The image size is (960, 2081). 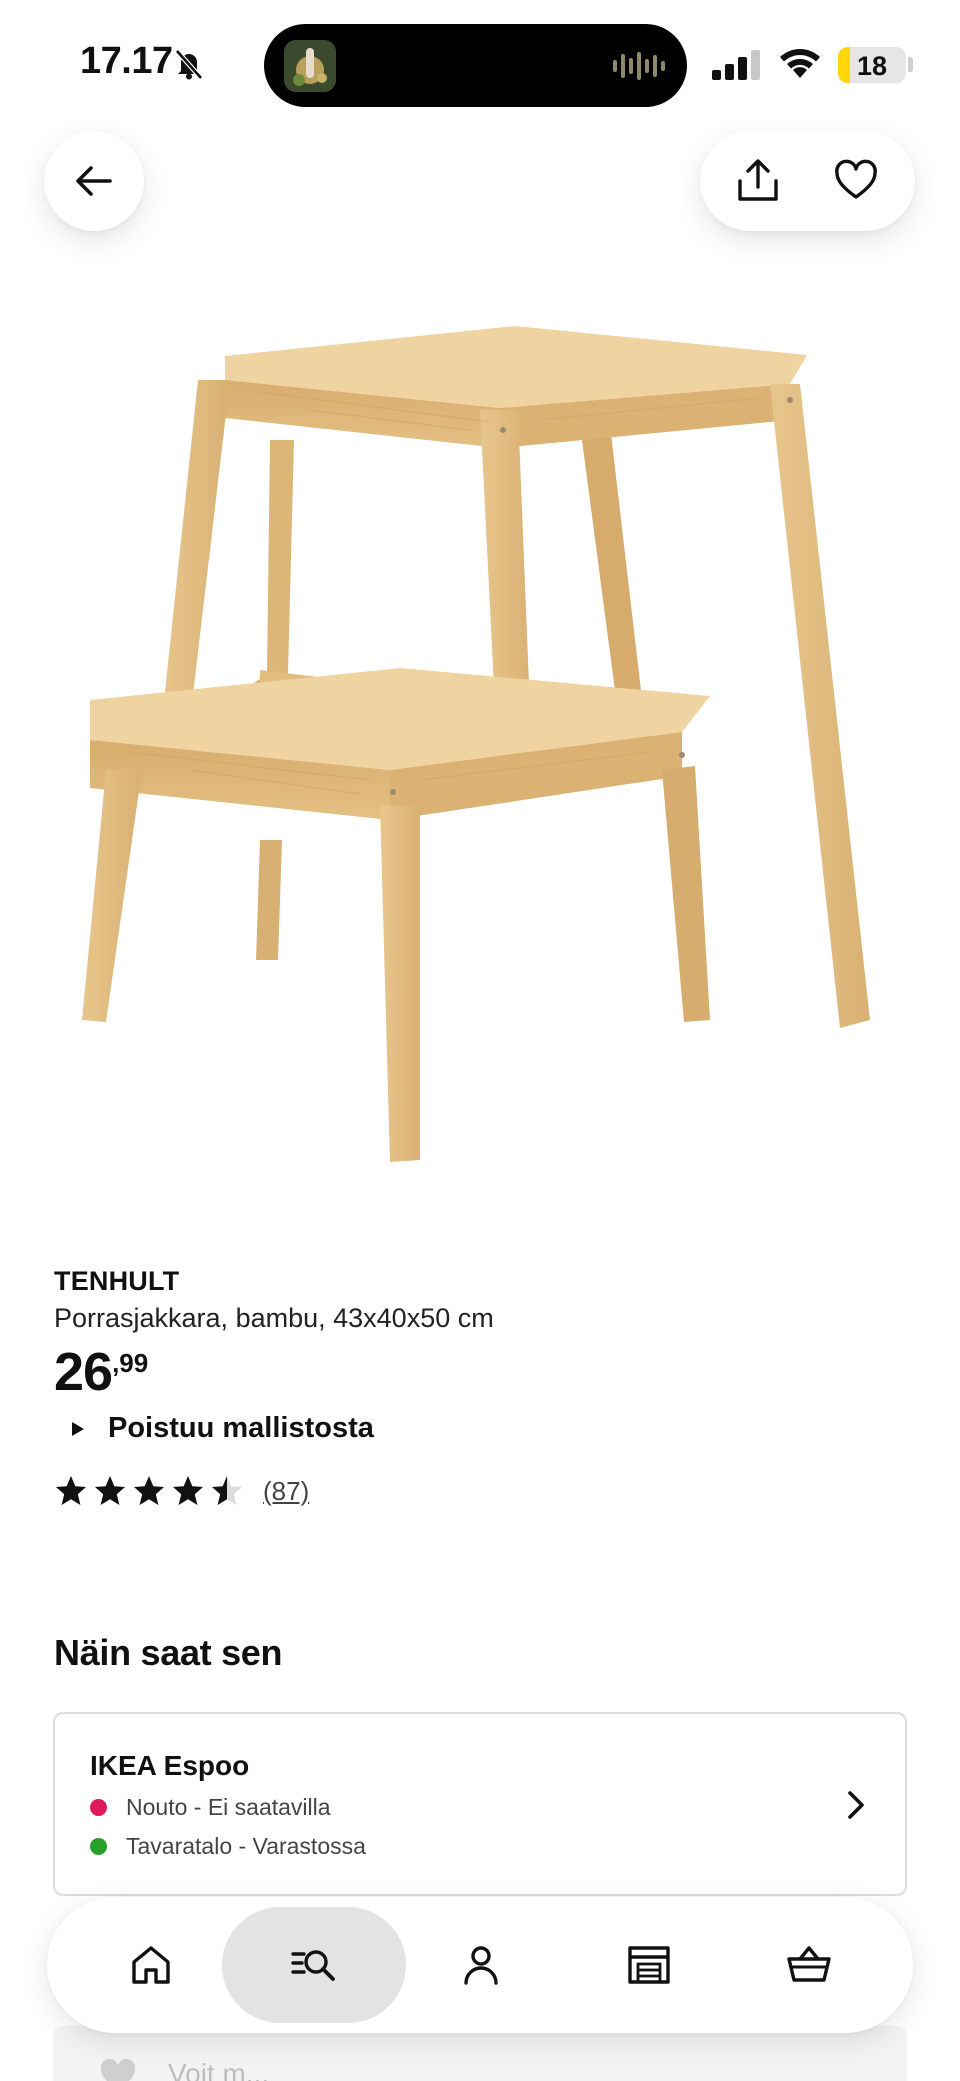 What do you see at coordinates (800, 63) in the screenshot?
I see `wifi-icon` at bounding box center [800, 63].